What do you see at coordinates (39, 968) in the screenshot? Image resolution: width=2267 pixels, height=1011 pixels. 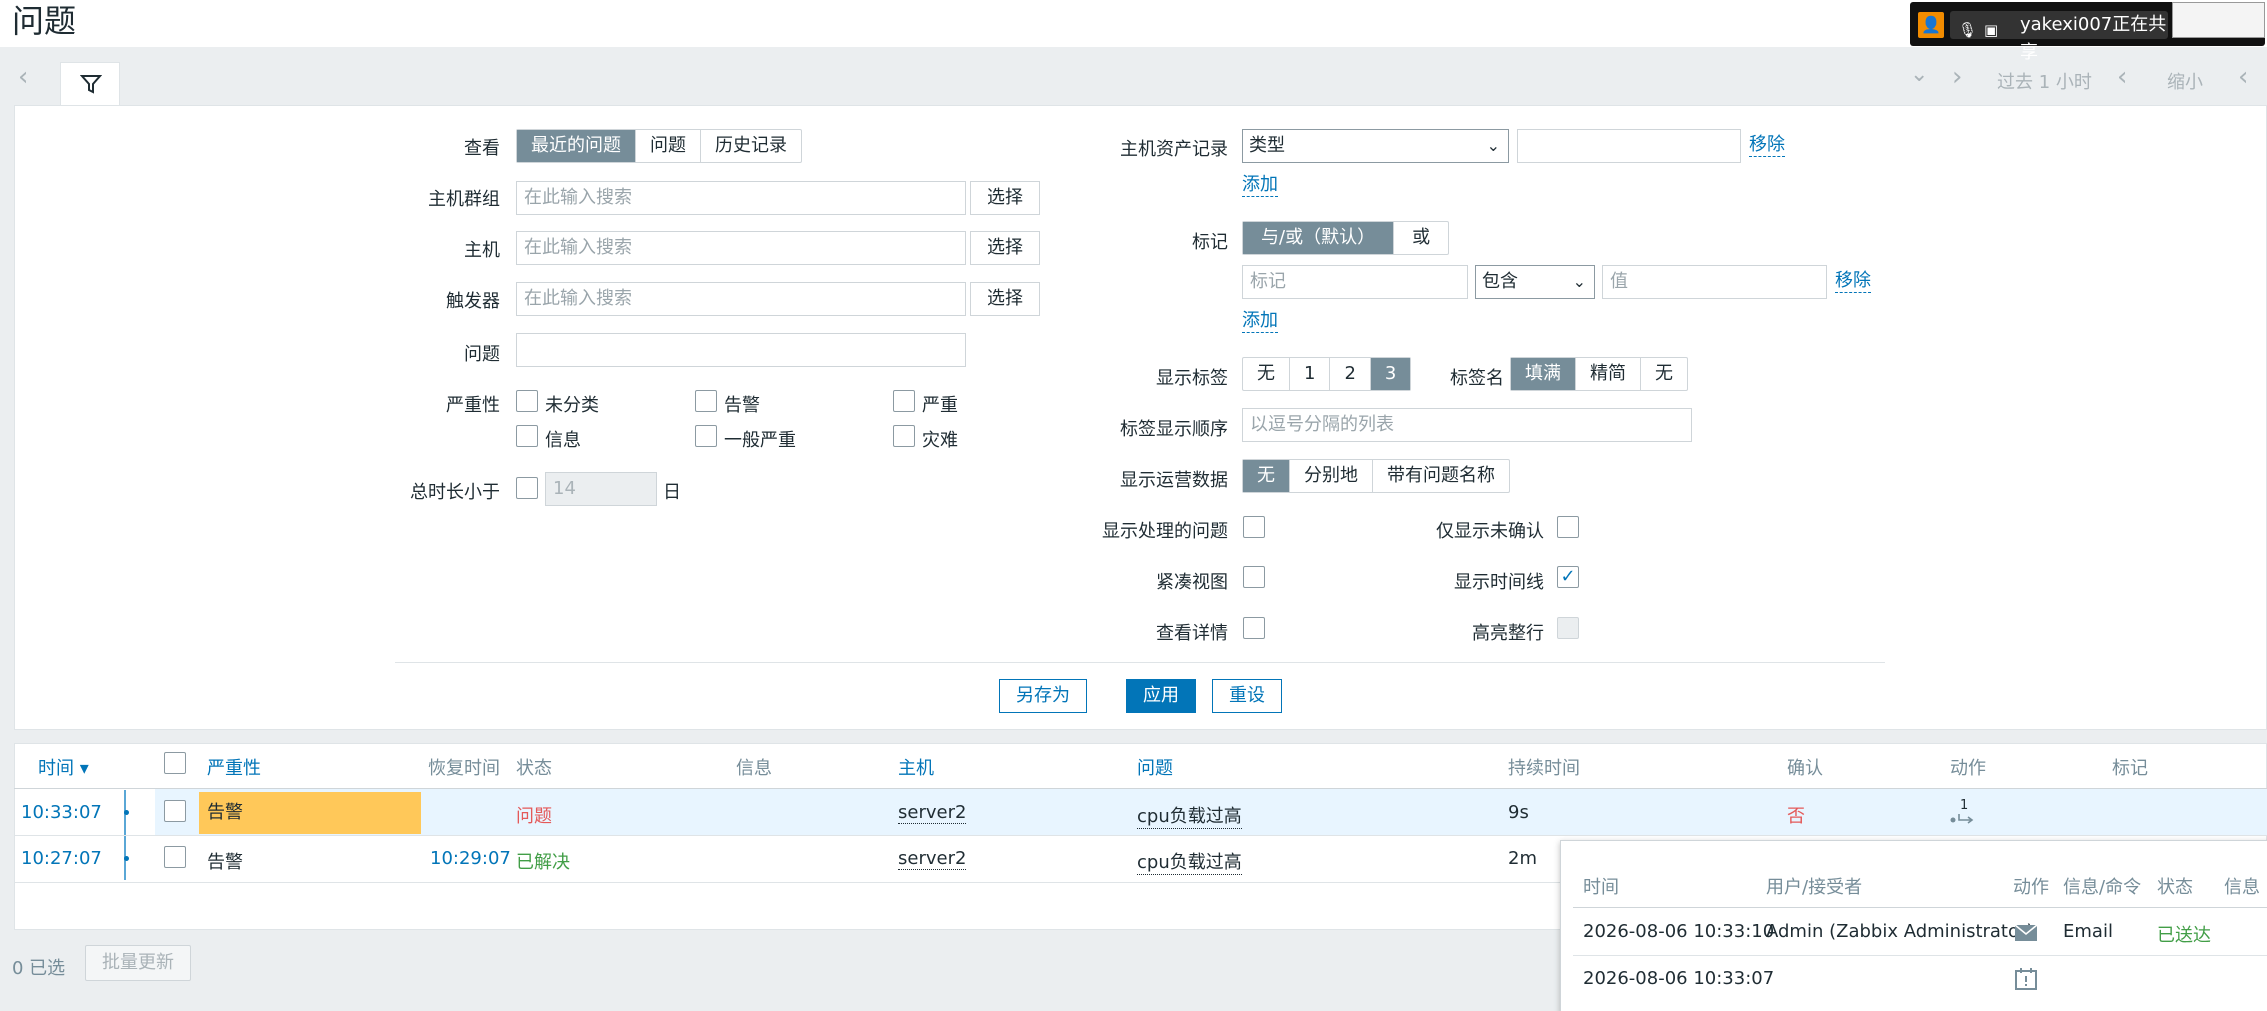 I see `selected-count: 0 已选` at bounding box center [39, 968].